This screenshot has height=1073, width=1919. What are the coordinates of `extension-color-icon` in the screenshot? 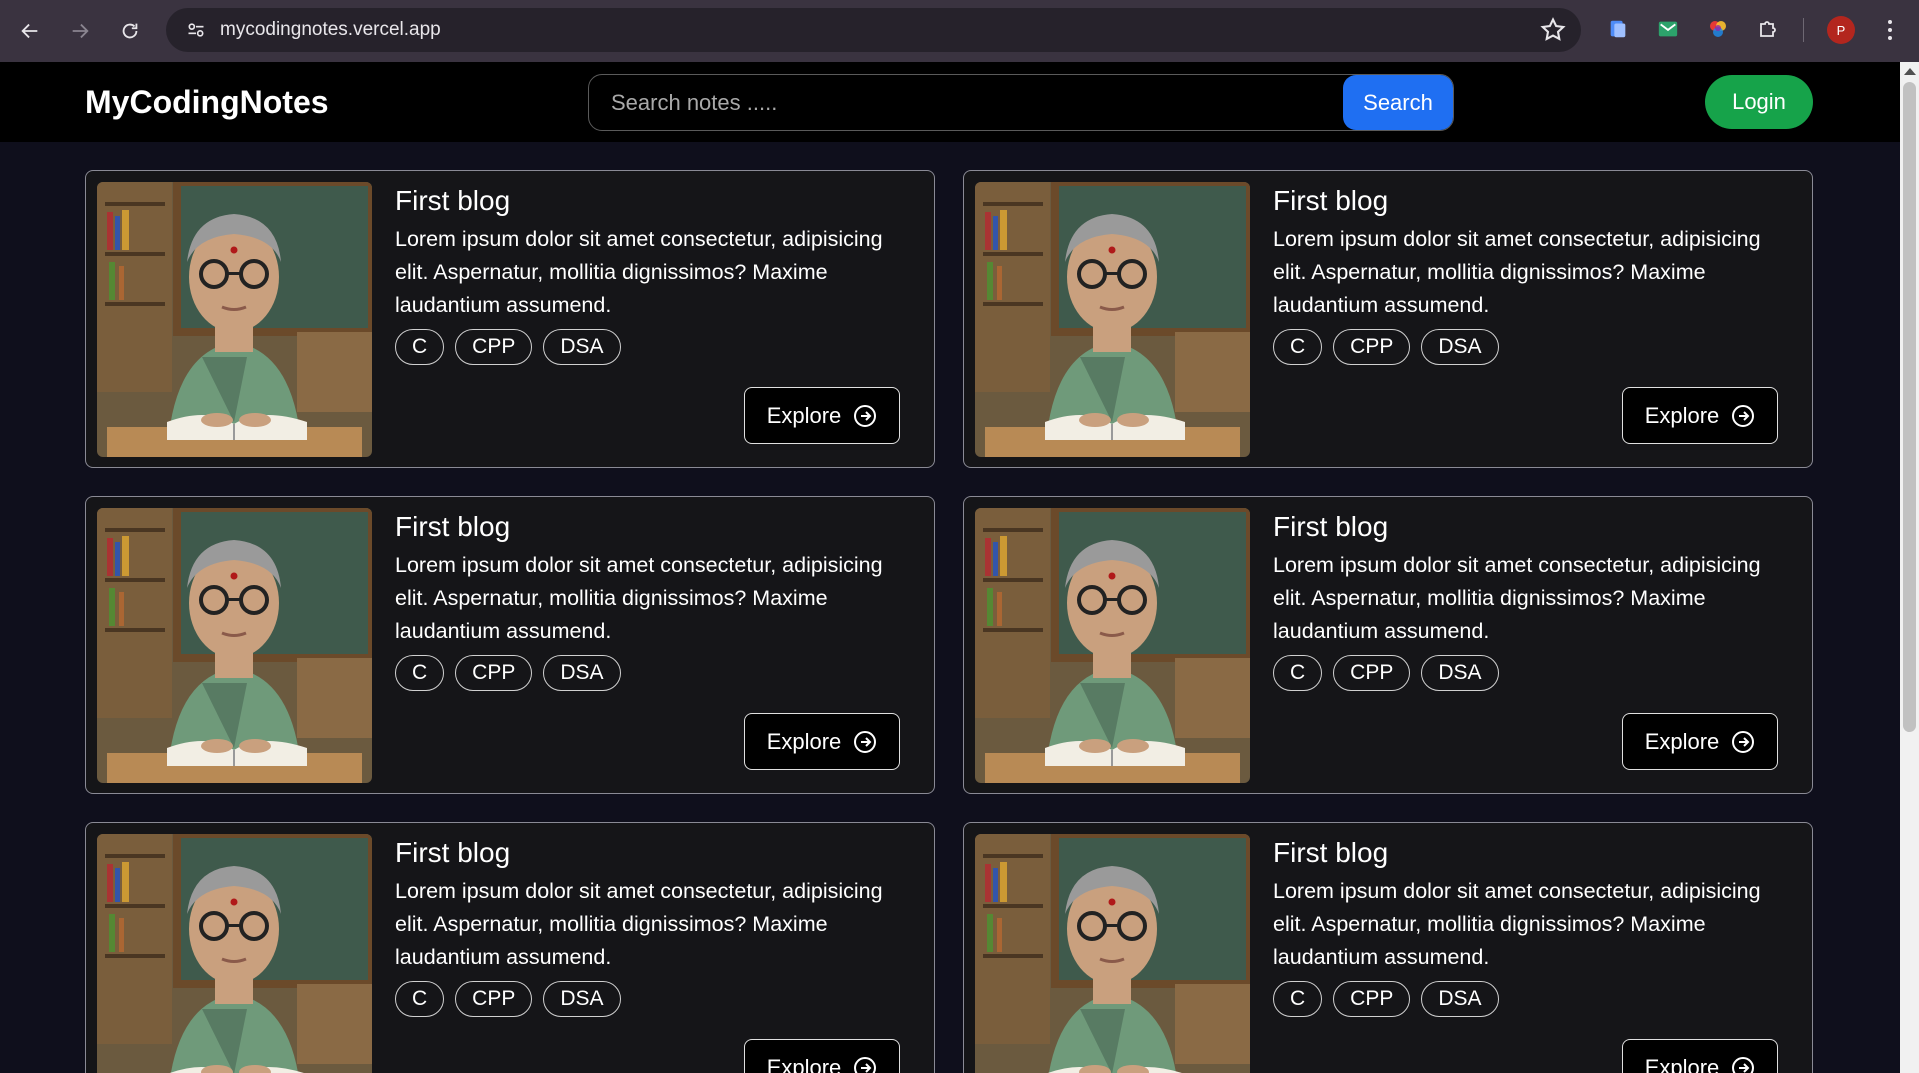 It's located at (1718, 29).